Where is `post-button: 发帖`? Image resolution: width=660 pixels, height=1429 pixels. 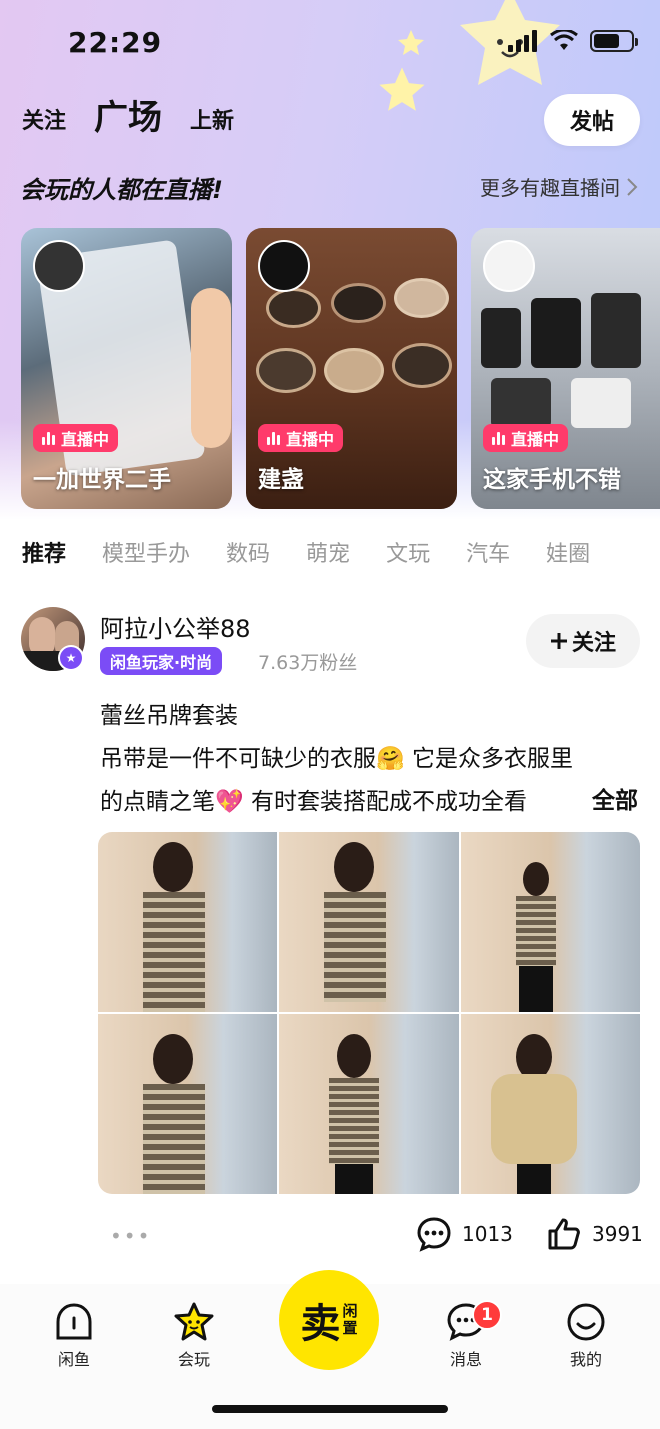 post-button: 发帖 is located at coordinates (592, 120).